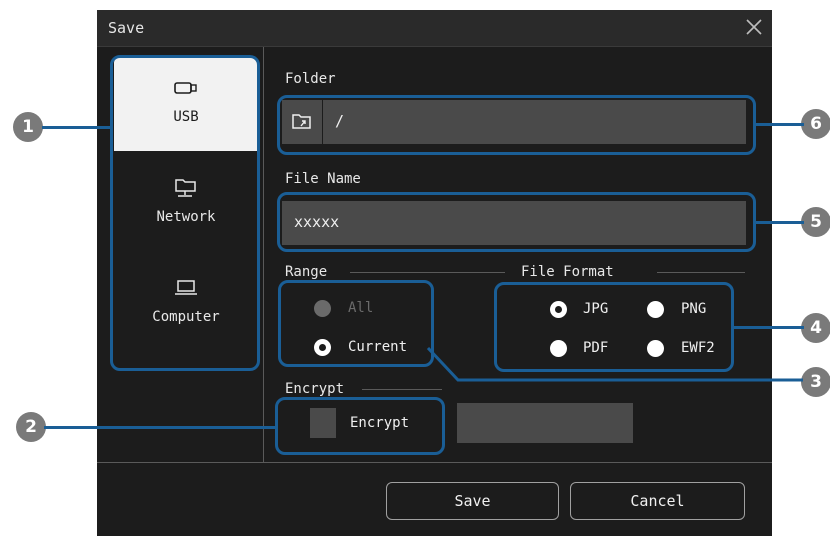 Image resolution: width=830 pixels, height=536 pixels. What do you see at coordinates (815, 124) in the screenshot?
I see `callout-badge-6: 6` at bounding box center [815, 124].